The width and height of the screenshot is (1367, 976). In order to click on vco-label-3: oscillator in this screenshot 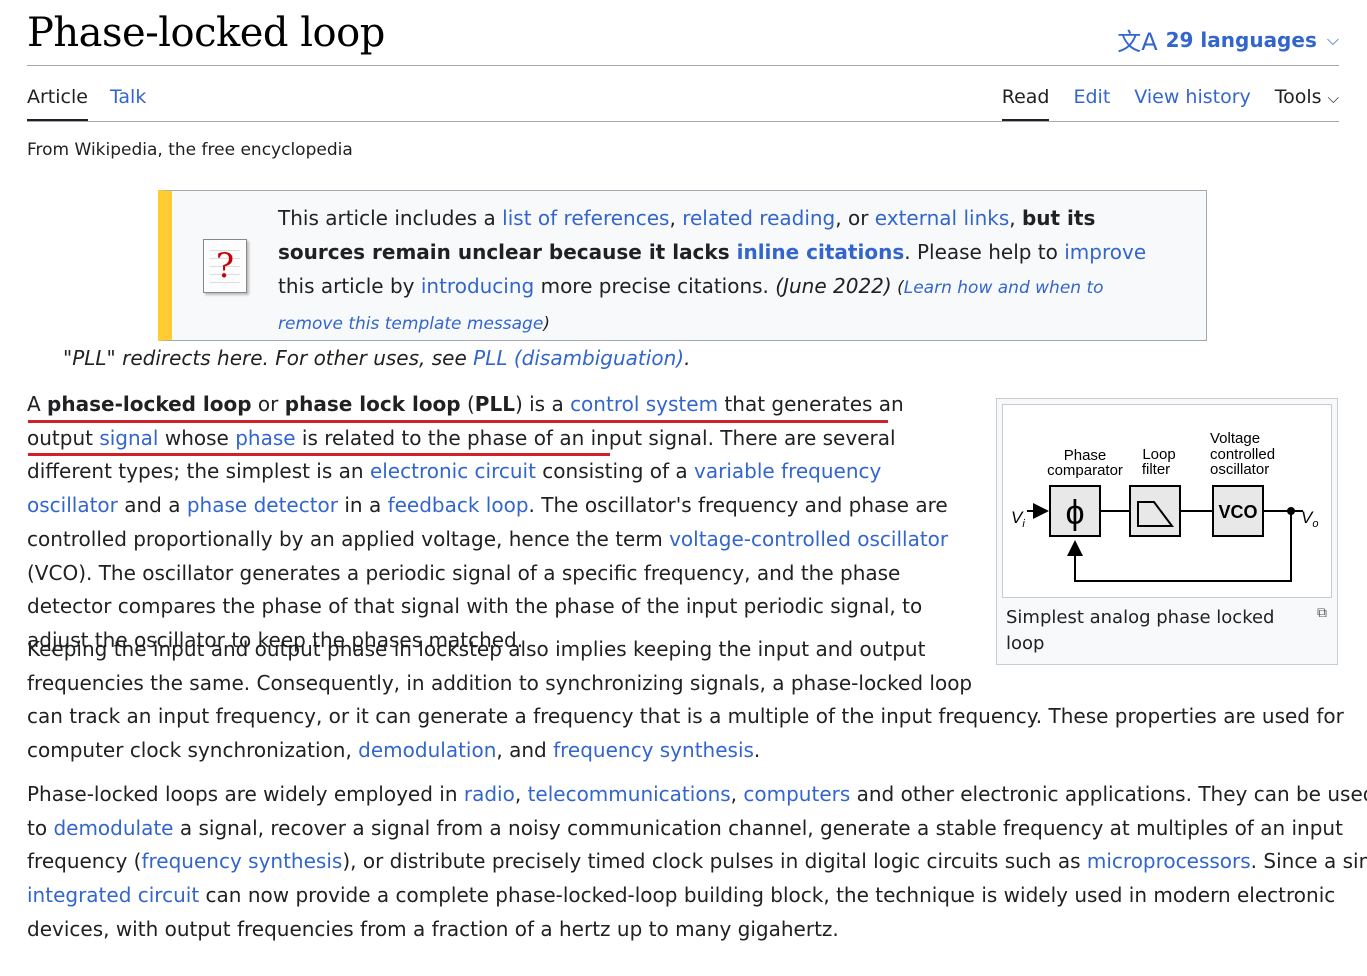, I will do `click(1239, 469)`.